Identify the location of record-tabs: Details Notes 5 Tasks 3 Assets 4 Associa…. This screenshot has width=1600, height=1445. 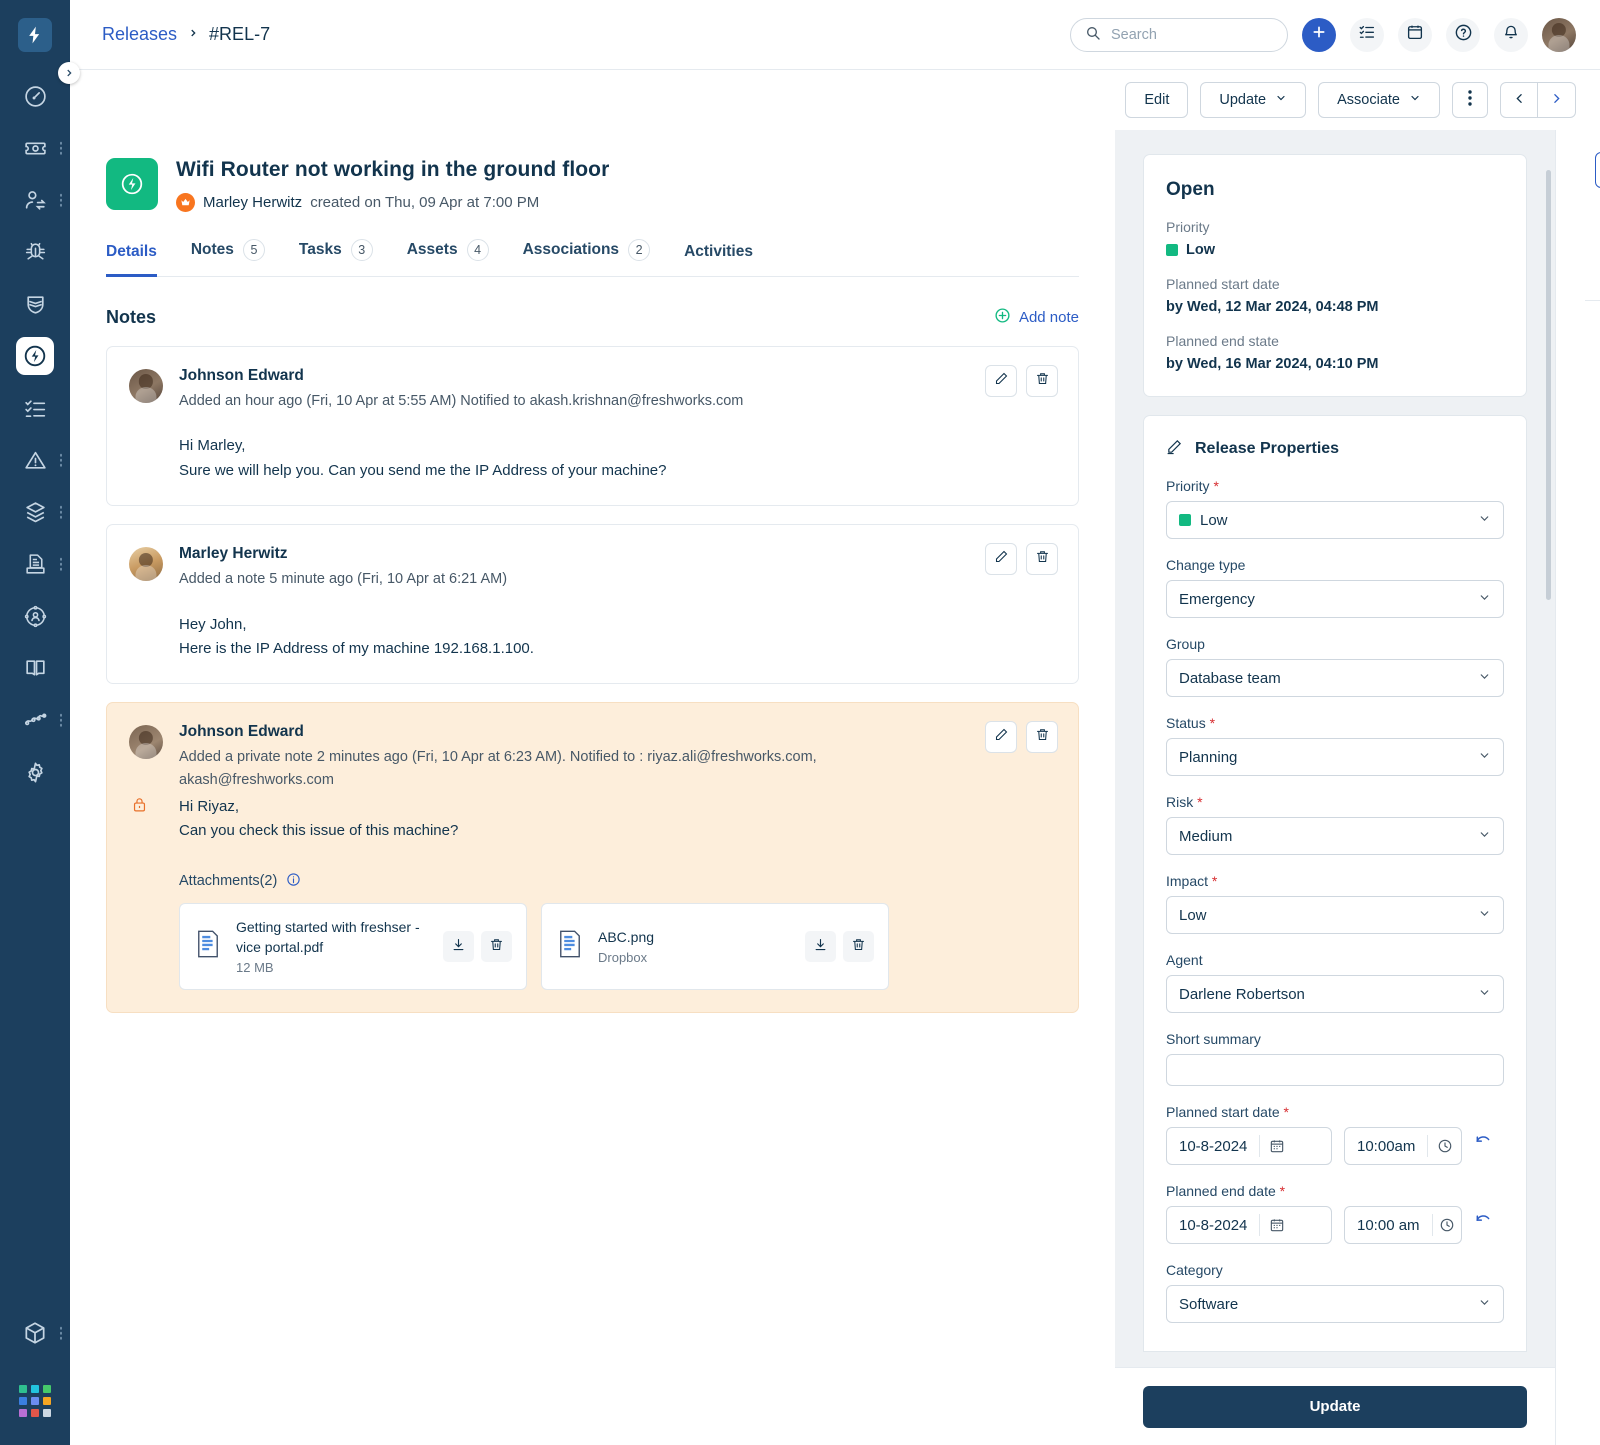
(592, 257).